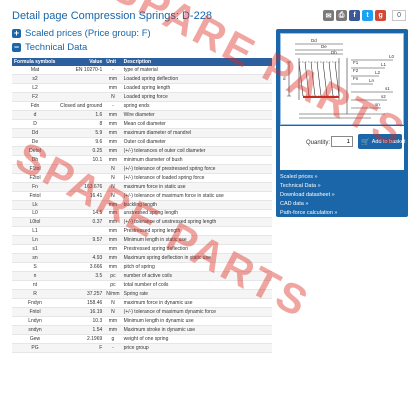  I want to click on formula-symbol-cell: L2, so click(35, 88).